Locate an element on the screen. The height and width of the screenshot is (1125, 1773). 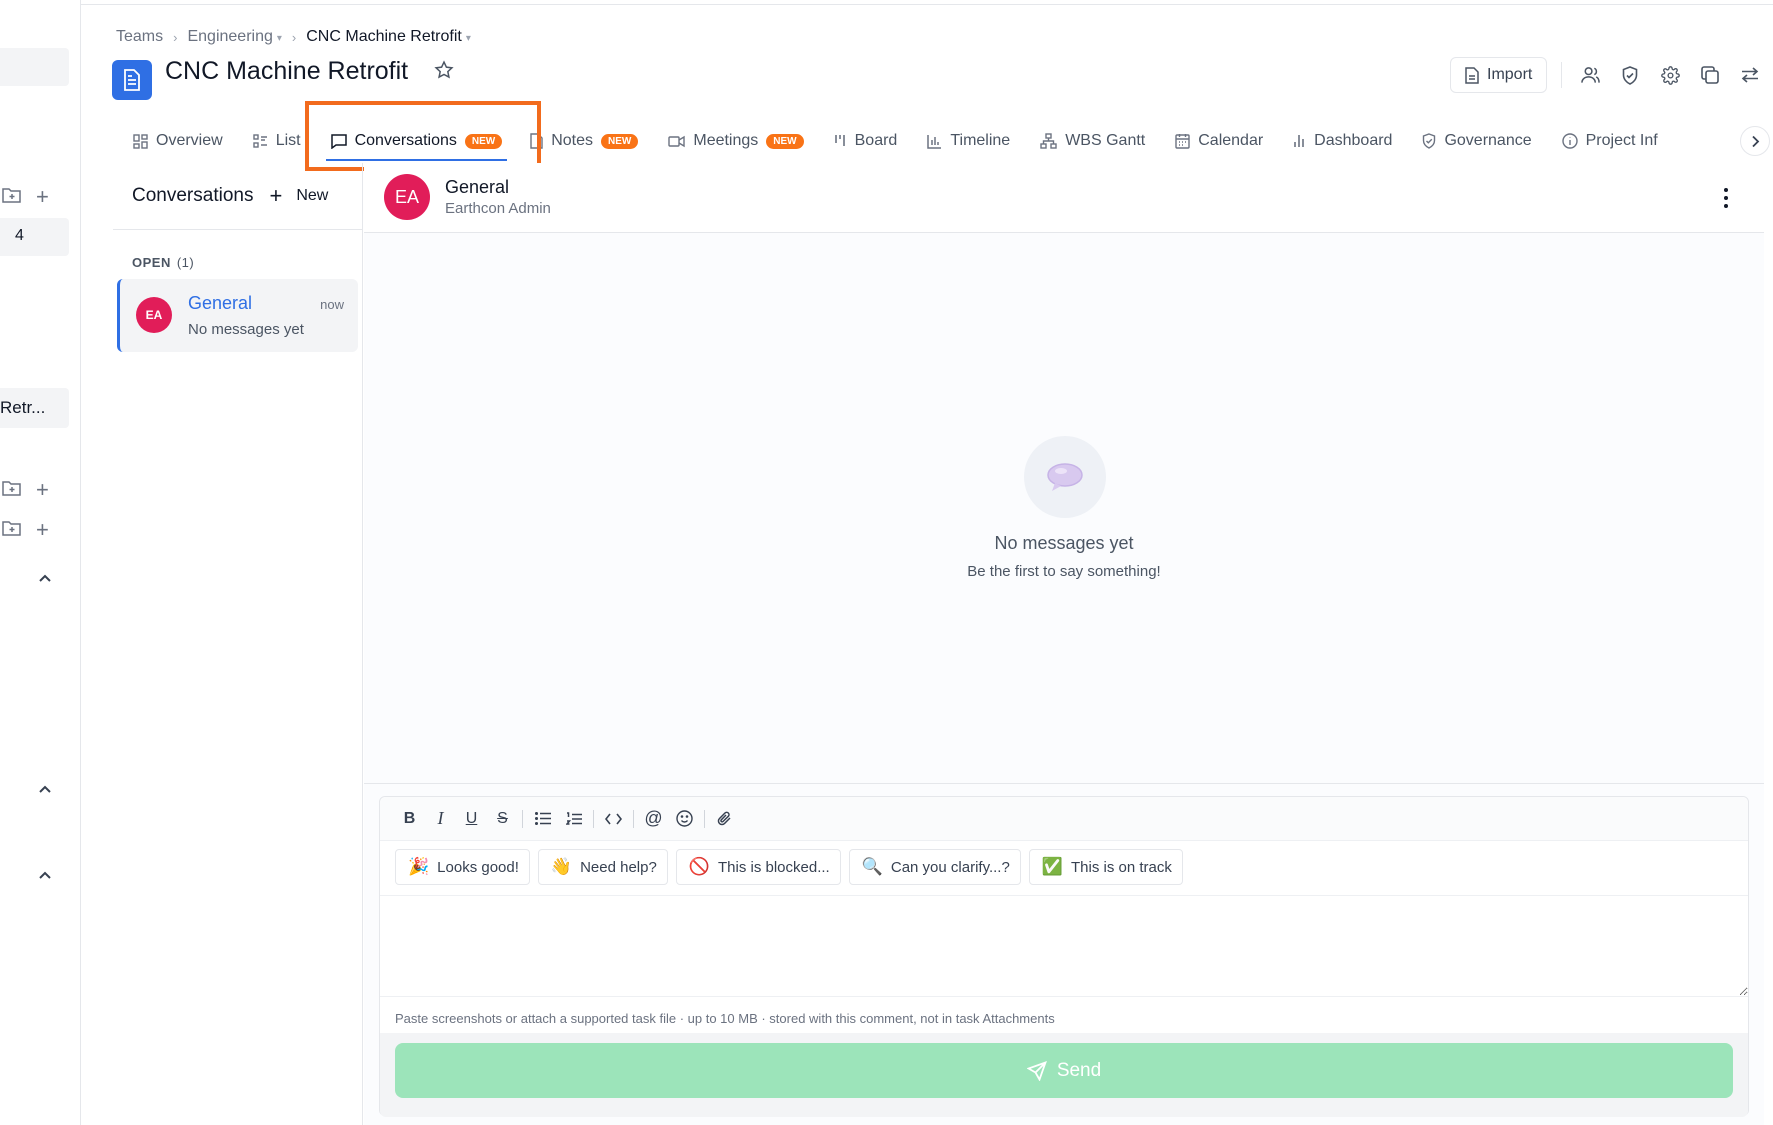
tab-notes: Notes NEW is located at coordinates (584, 141).